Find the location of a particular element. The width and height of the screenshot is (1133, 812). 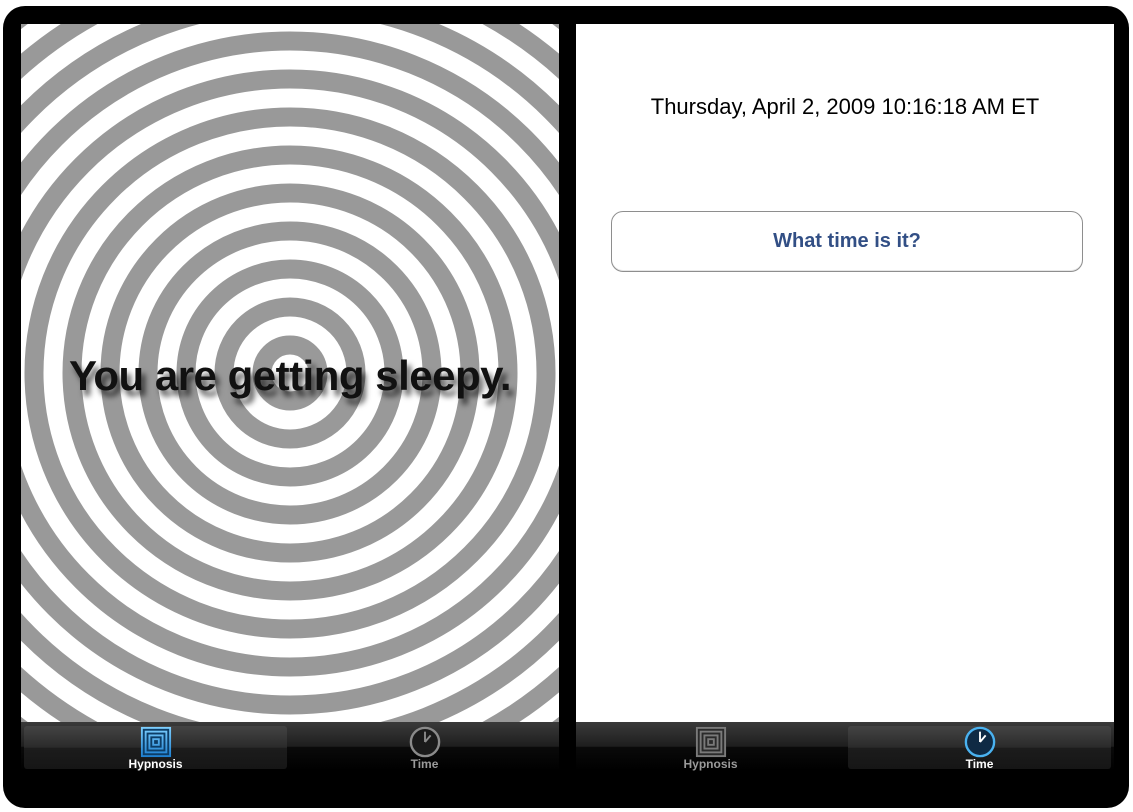

sleepy-message: You are getting sleepy. is located at coordinates (290, 375).